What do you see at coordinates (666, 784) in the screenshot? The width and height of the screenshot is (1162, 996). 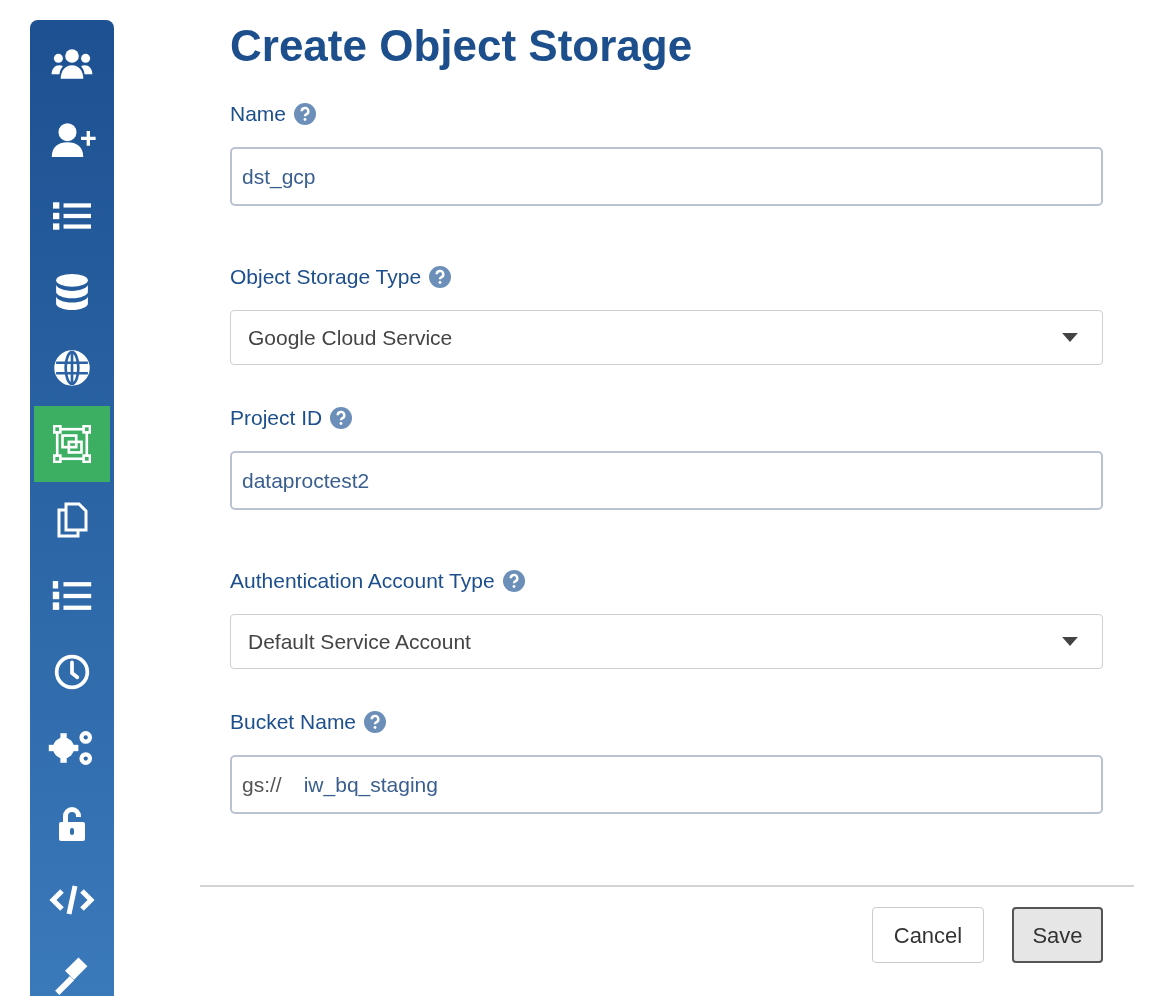 I see `bucket-field: gs:// iw_bq_staging` at bounding box center [666, 784].